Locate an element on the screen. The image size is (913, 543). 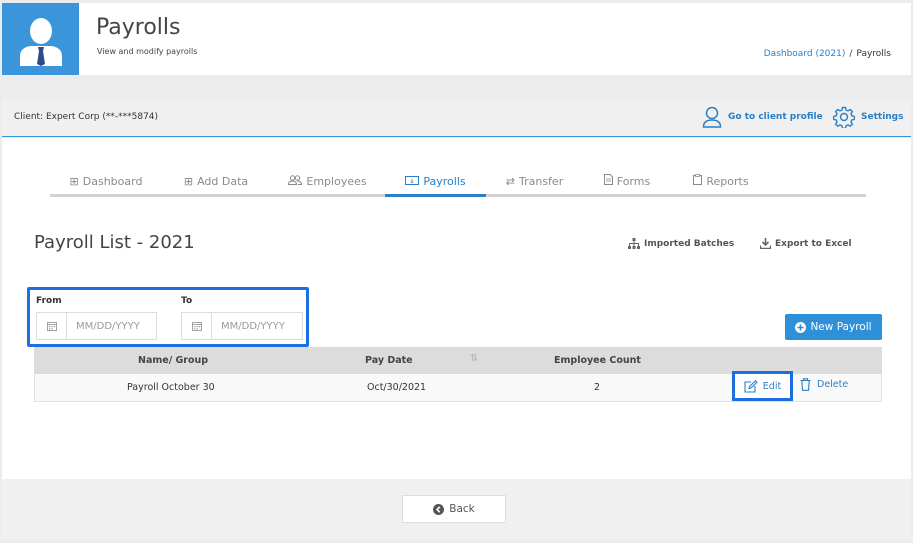
plus-box-icon: ⊞ is located at coordinates (188, 181).